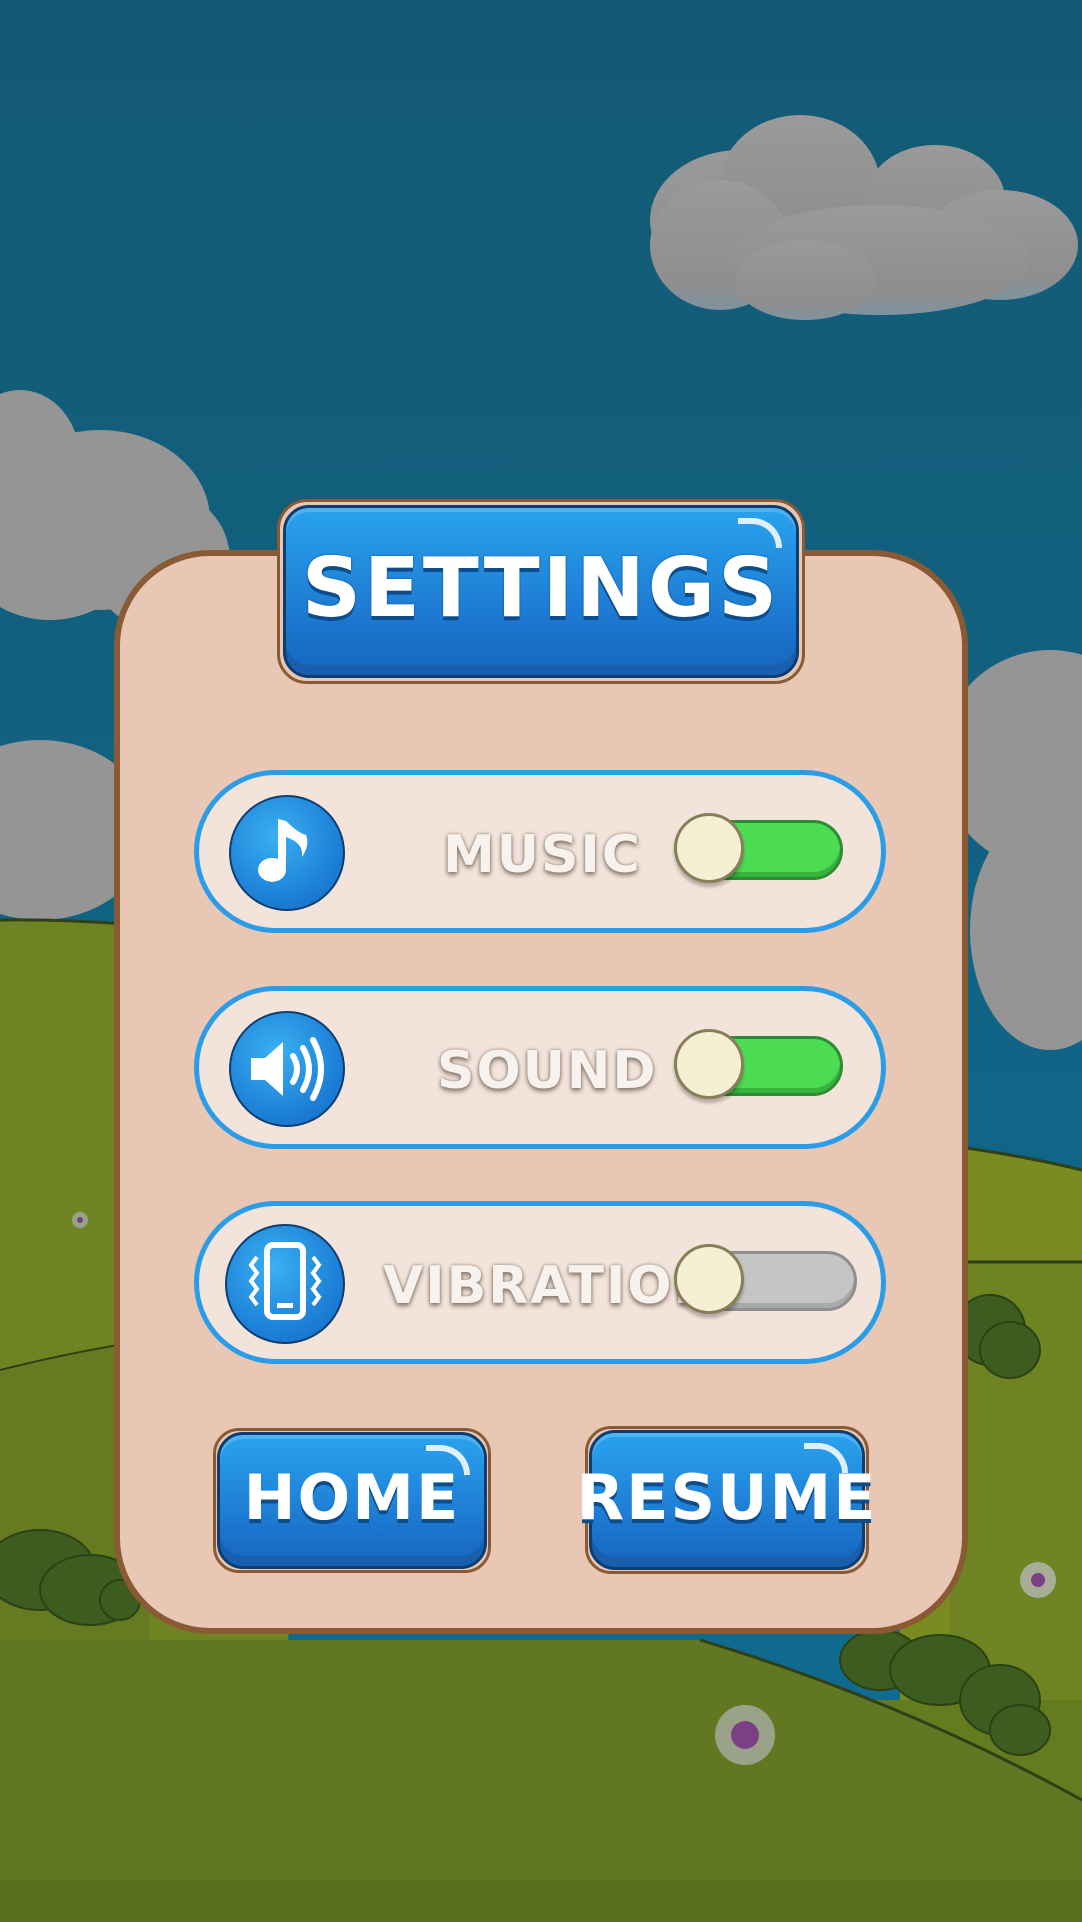 The height and width of the screenshot is (1922, 1082). Describe the element at coordinates (547, 1071) in the screenshot. I see `sound-label: SOUND` at that location.